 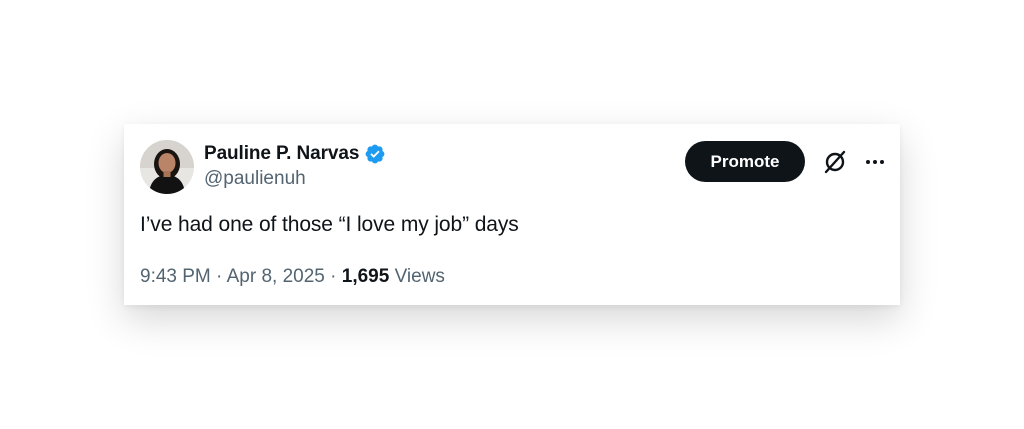 I want to click on tweet-time: 9:43 PM, so click(x=175, y=276).